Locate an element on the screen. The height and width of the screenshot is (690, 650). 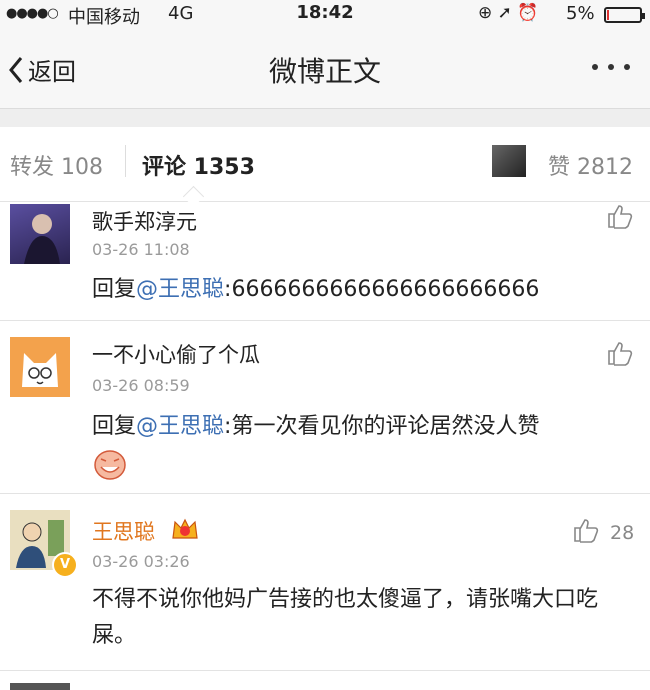
battery-icon is located at coordinates (624, 15).